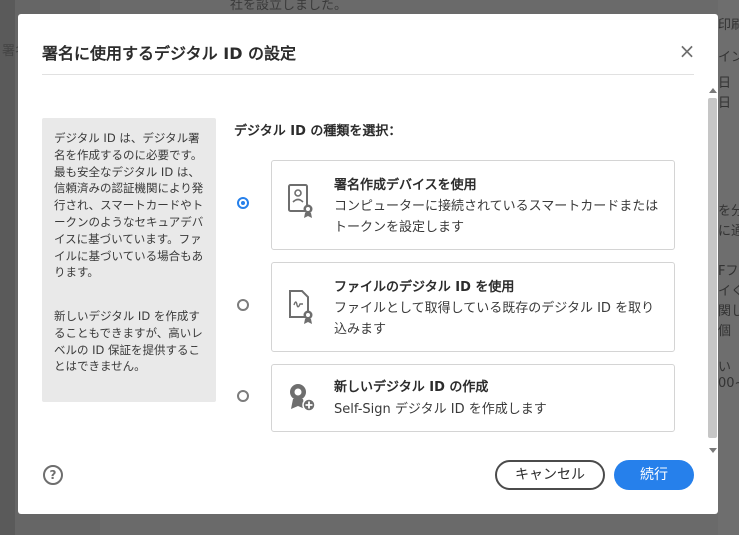 This screenshot has height=535, width=739. What do you see at coordinates (405, 185) in the screenshot?
I see `option-title: 署名作成デバイスを使用` at bounding box center [405, 185].